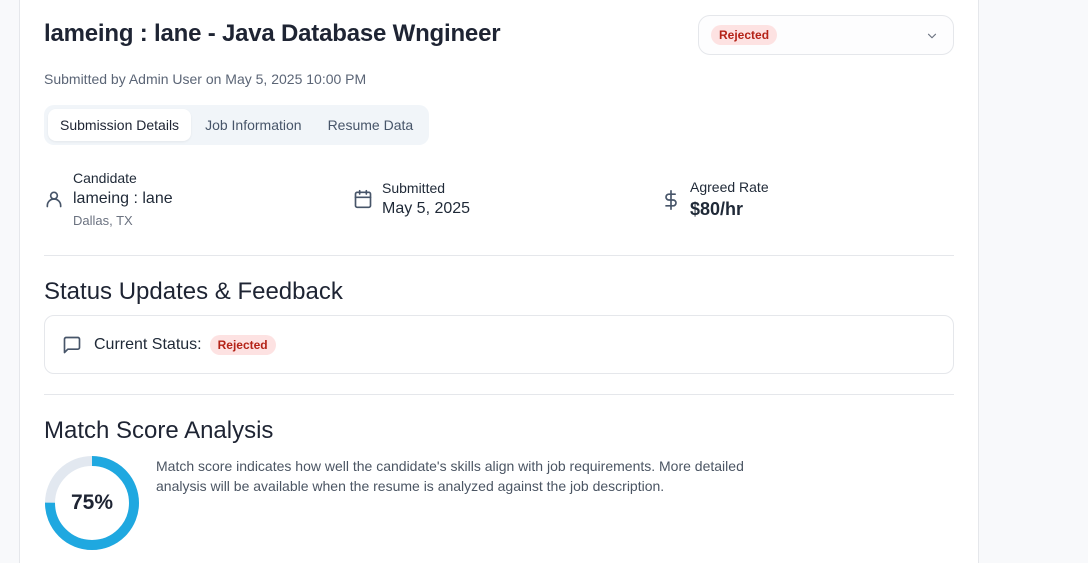 Image resolution: width=1088 pixels, height=563 pixels. What do you see at coordinates (426, 208) in the screenshot?
I see `submitted-date: May 5, 2025` at bounding box center [426, 208].